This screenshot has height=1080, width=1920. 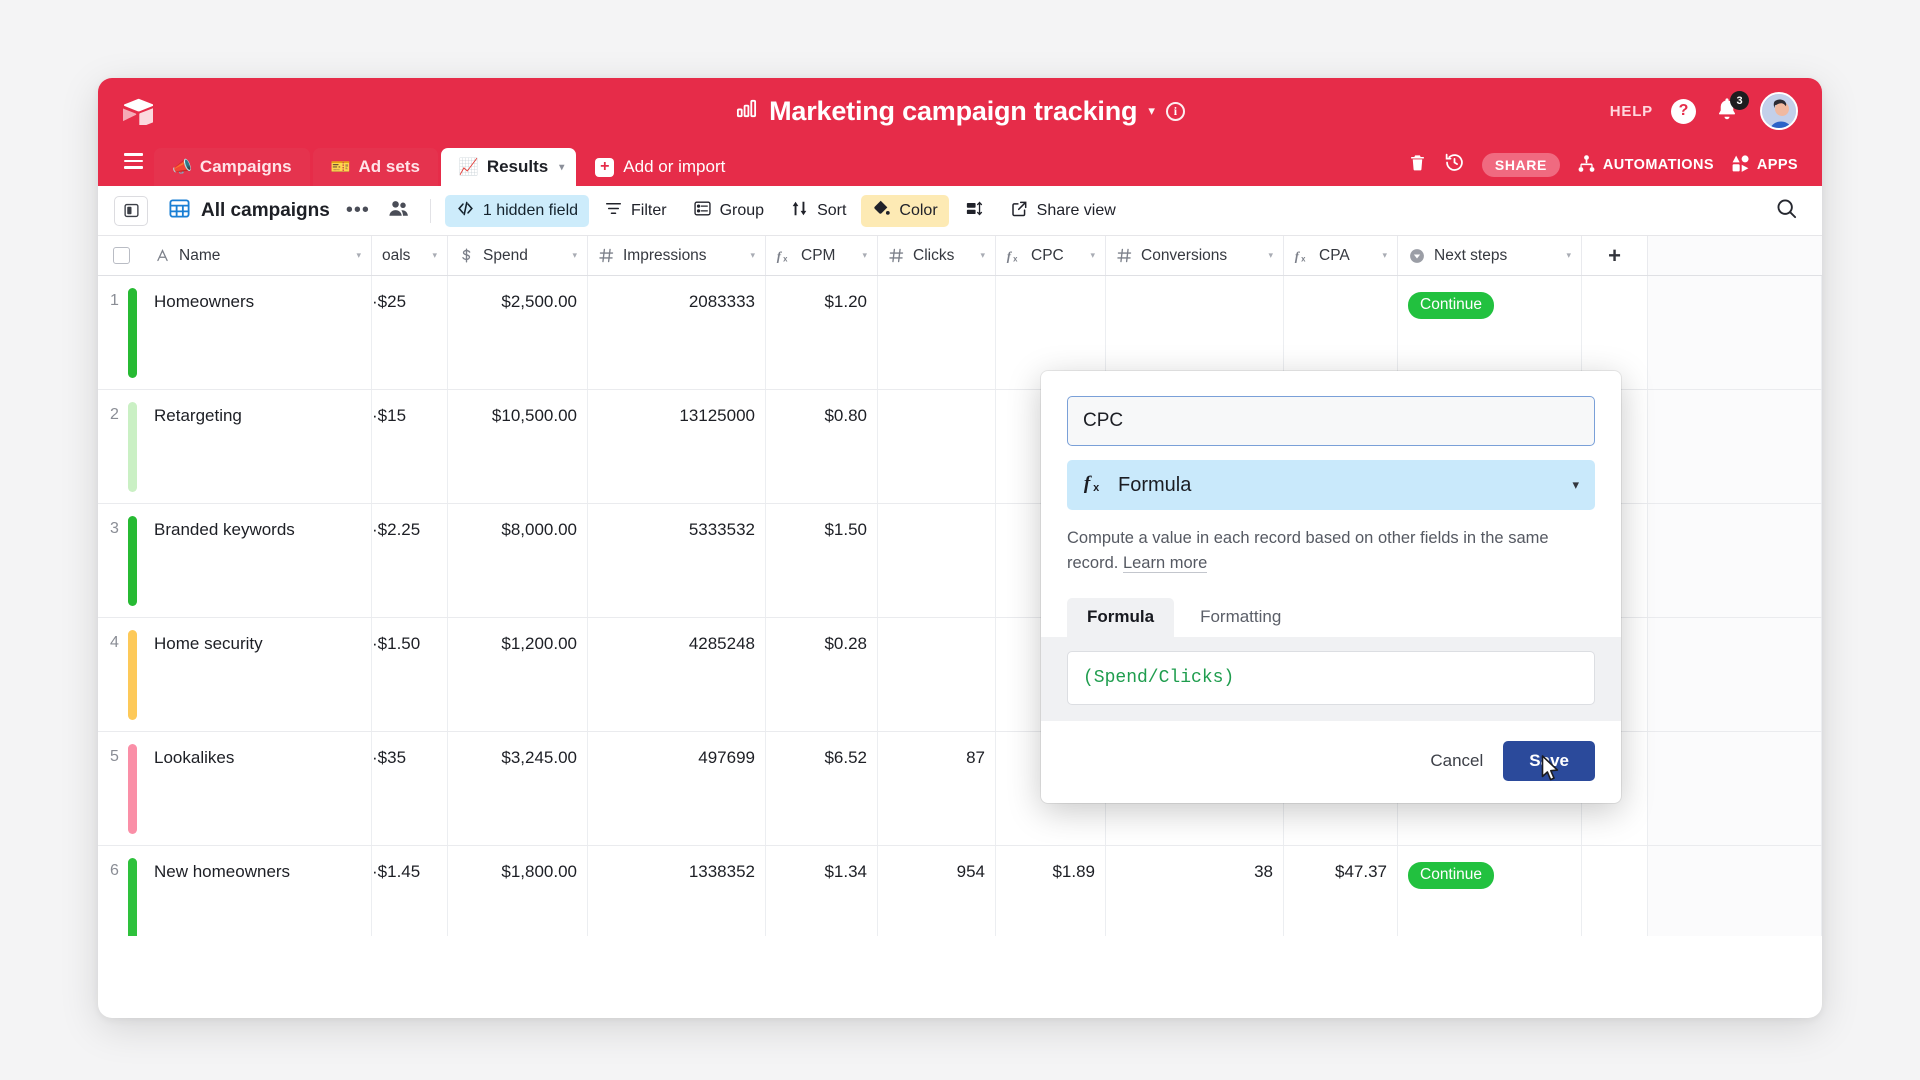 What do you see at coordinates (258, 446) in the screenshot?
I see `cell-name: Retargeting` at bounding box center [258, 446].